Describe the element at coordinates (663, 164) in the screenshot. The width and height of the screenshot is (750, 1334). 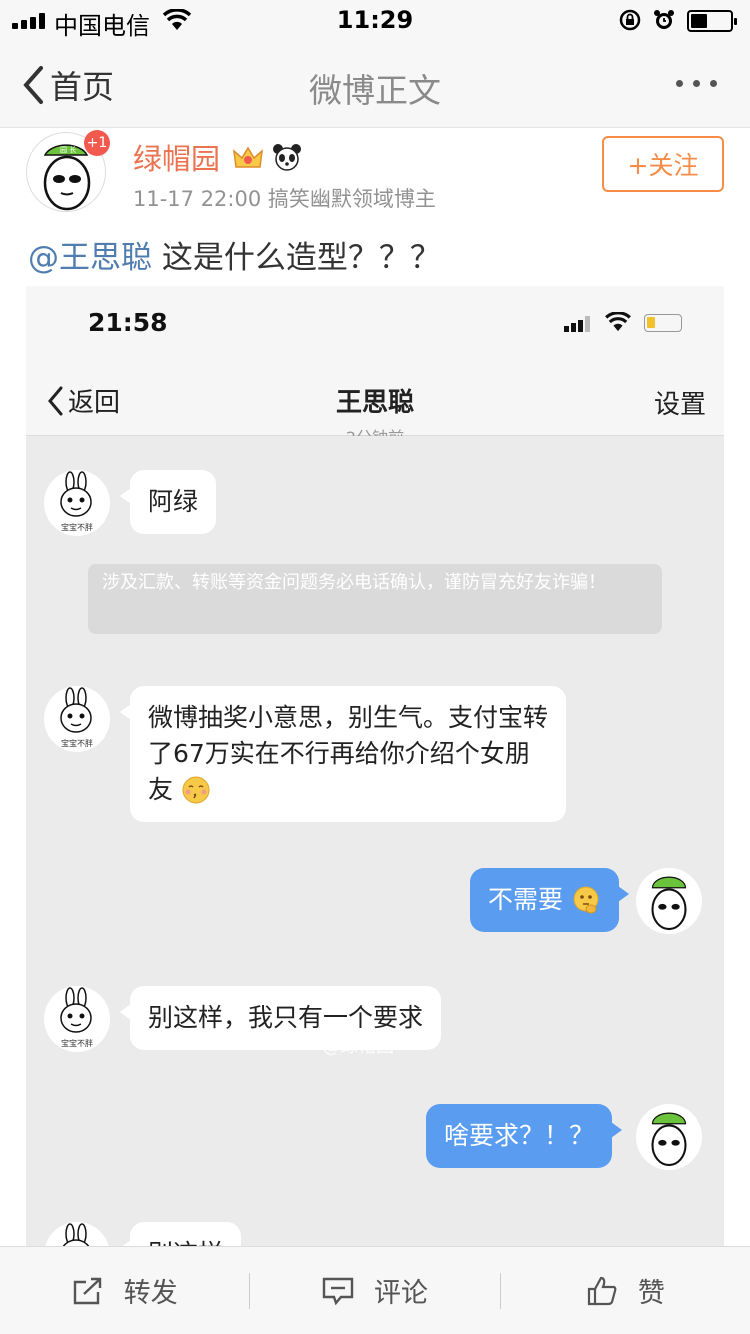
I see `follow-button: +关注` at that location.